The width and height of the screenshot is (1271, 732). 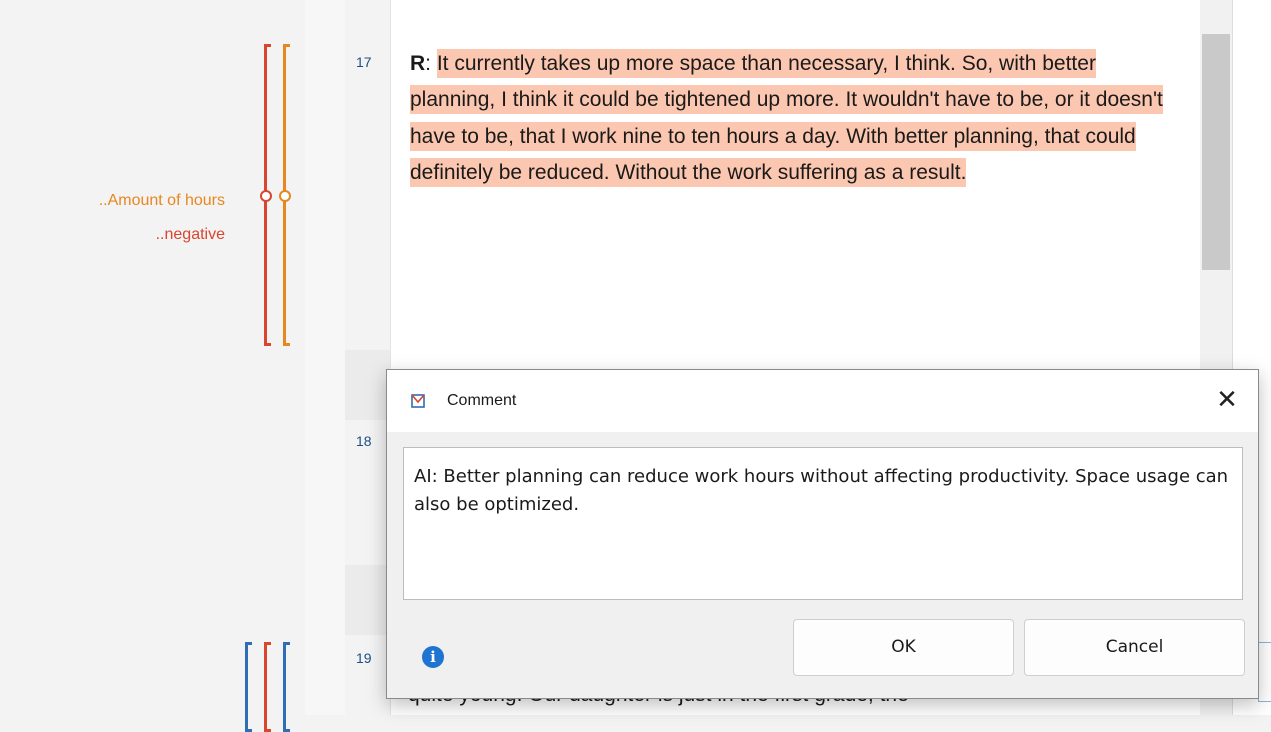 What do you see at coordinates (1134, 647) in the screenshot?
I see `cancel-button: Cancel` at bounding box center [1134, 647].